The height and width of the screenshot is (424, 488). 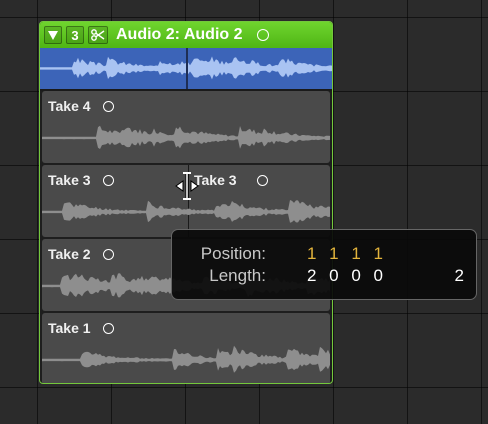 I want to click on take-label-1: Take 1, so click(x=81, y=328).